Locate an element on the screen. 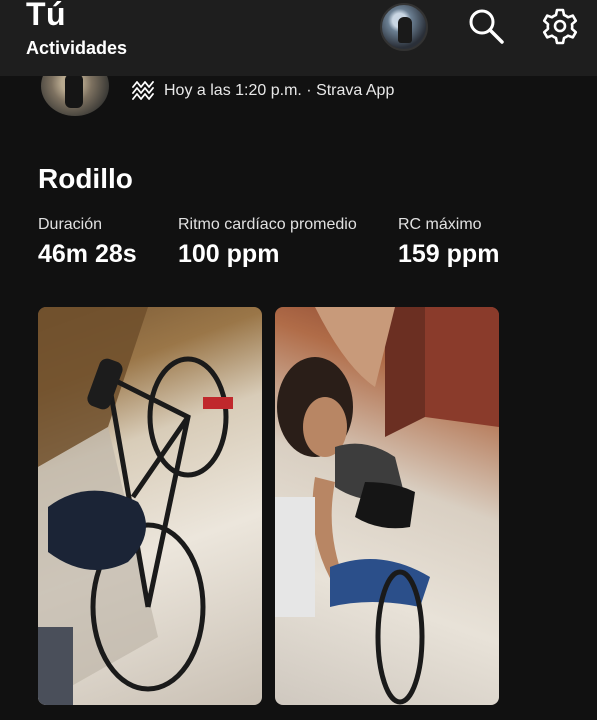 The height and width of the screenshot is (720, 597). activity-meta-text: Hoy a las 1:20 p.m. · Strava App is located at coordinates (279, 90).